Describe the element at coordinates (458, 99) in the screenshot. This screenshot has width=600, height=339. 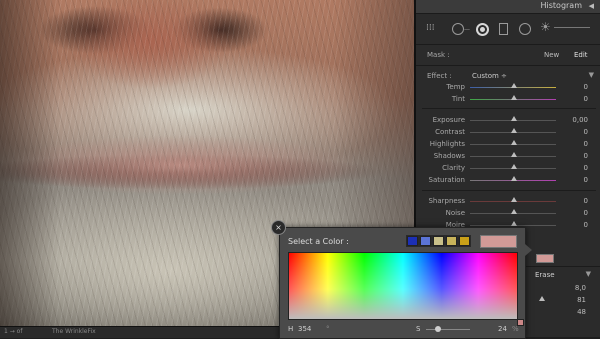
I see `slider-label: Tint` at that location.